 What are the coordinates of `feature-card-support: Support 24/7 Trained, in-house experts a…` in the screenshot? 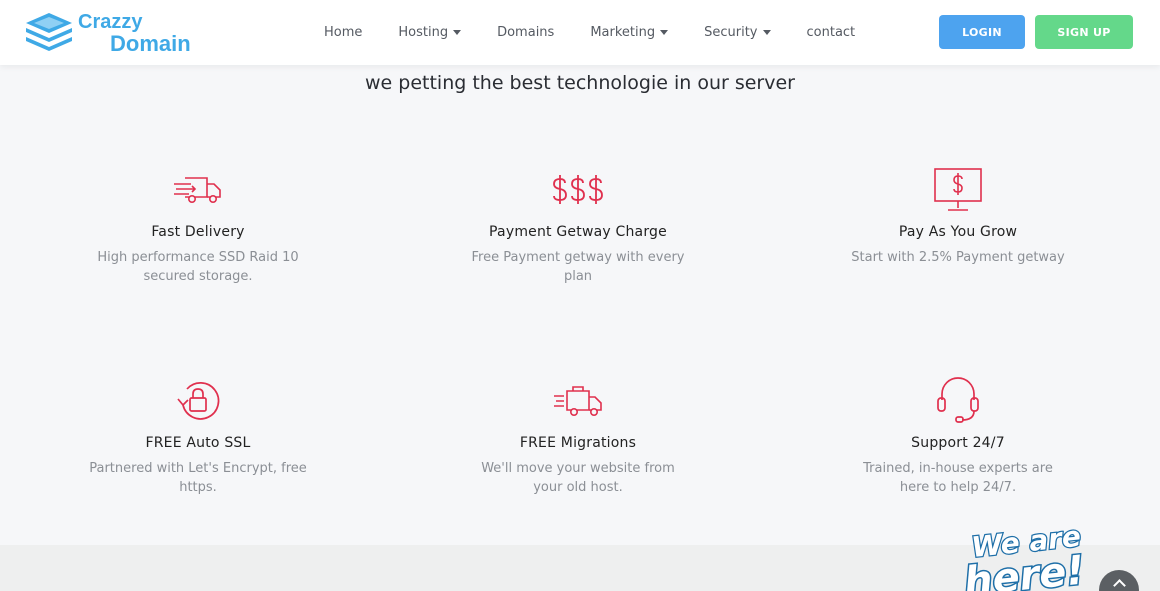 It's located at (958, 437).